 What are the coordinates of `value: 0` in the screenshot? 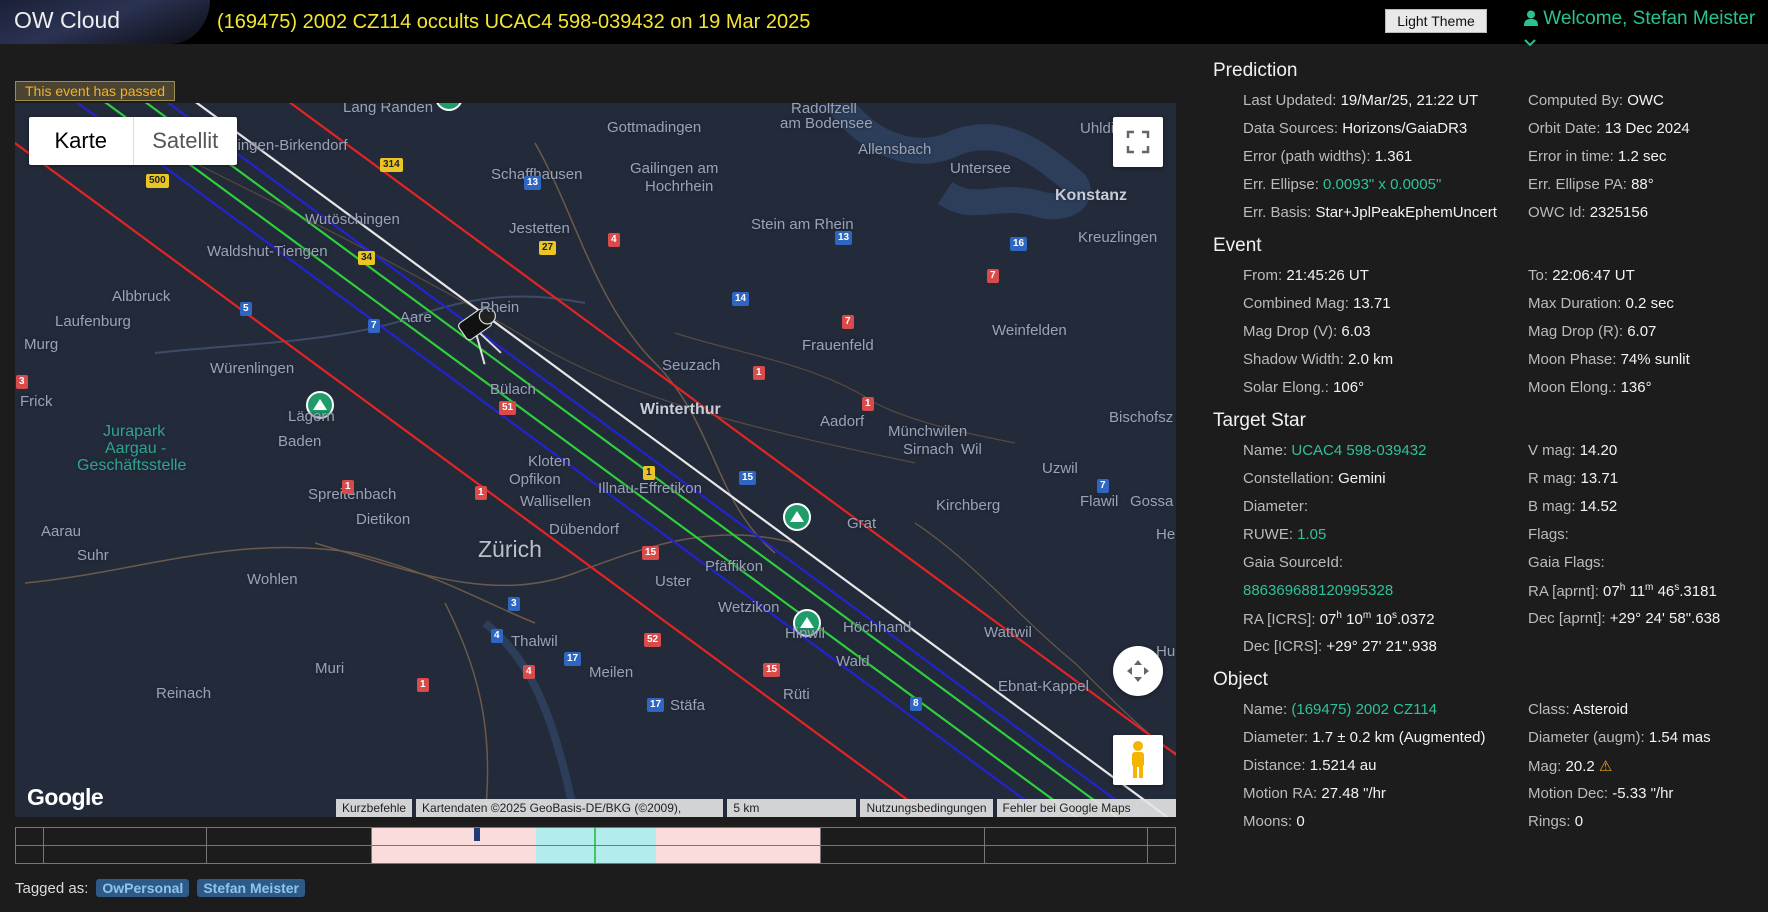 It's located at (1579, 821).